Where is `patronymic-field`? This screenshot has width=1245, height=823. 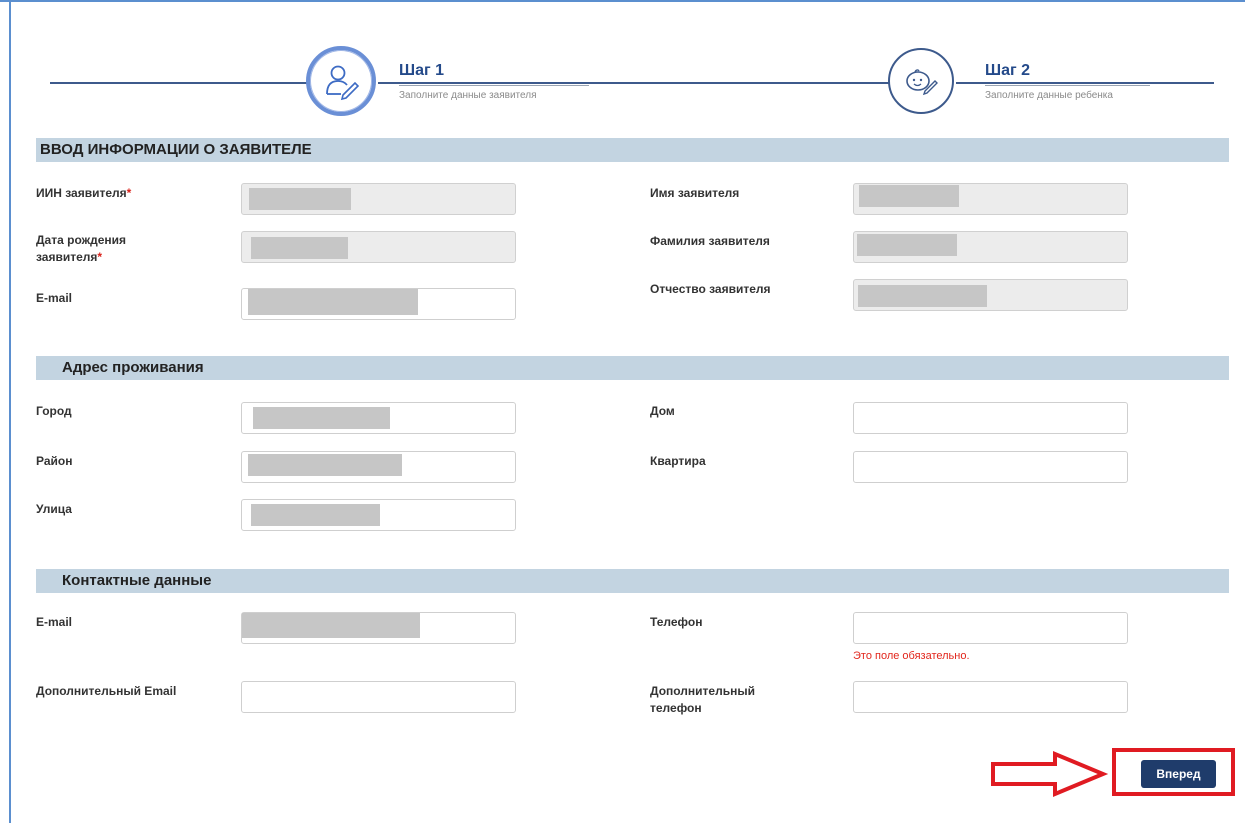 patronymic-field is located at coordinates (990, 295).